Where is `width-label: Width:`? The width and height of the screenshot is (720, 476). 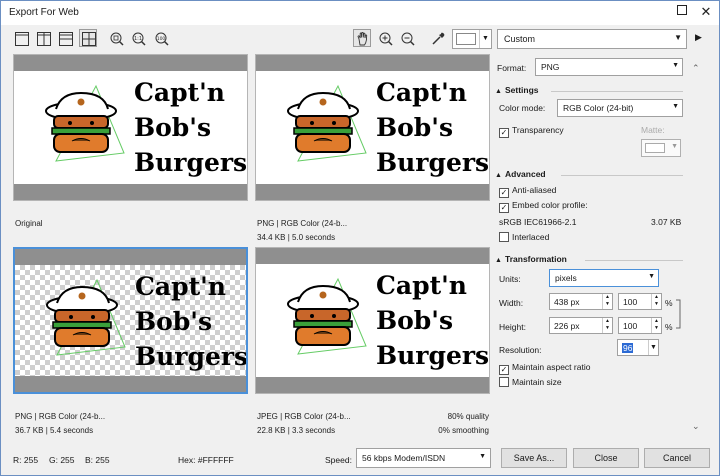
width-label: Width: is located at coordinates (511, 303).